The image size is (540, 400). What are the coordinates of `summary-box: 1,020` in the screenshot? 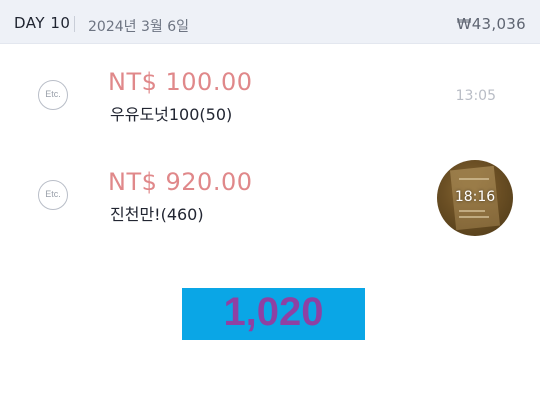 It's located at (273, 314).